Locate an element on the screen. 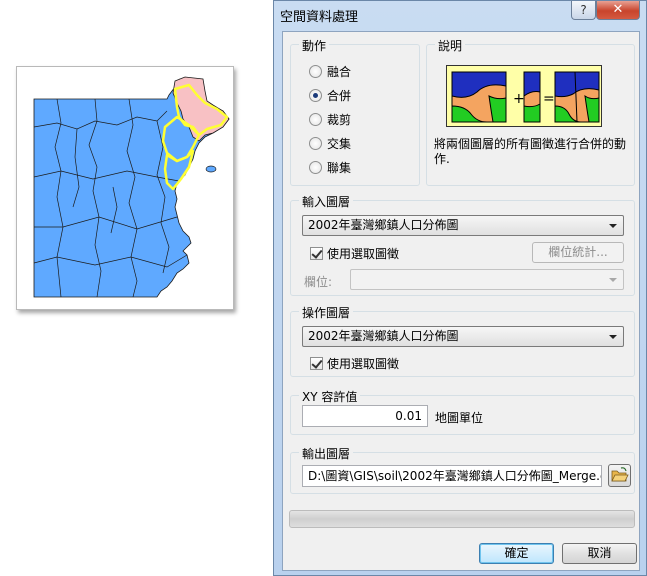 This screenshot has width=647, height=576. xy-tolerance-group: XY 容許值 0.01 地圖單位 is located at coordinates (462, 411).